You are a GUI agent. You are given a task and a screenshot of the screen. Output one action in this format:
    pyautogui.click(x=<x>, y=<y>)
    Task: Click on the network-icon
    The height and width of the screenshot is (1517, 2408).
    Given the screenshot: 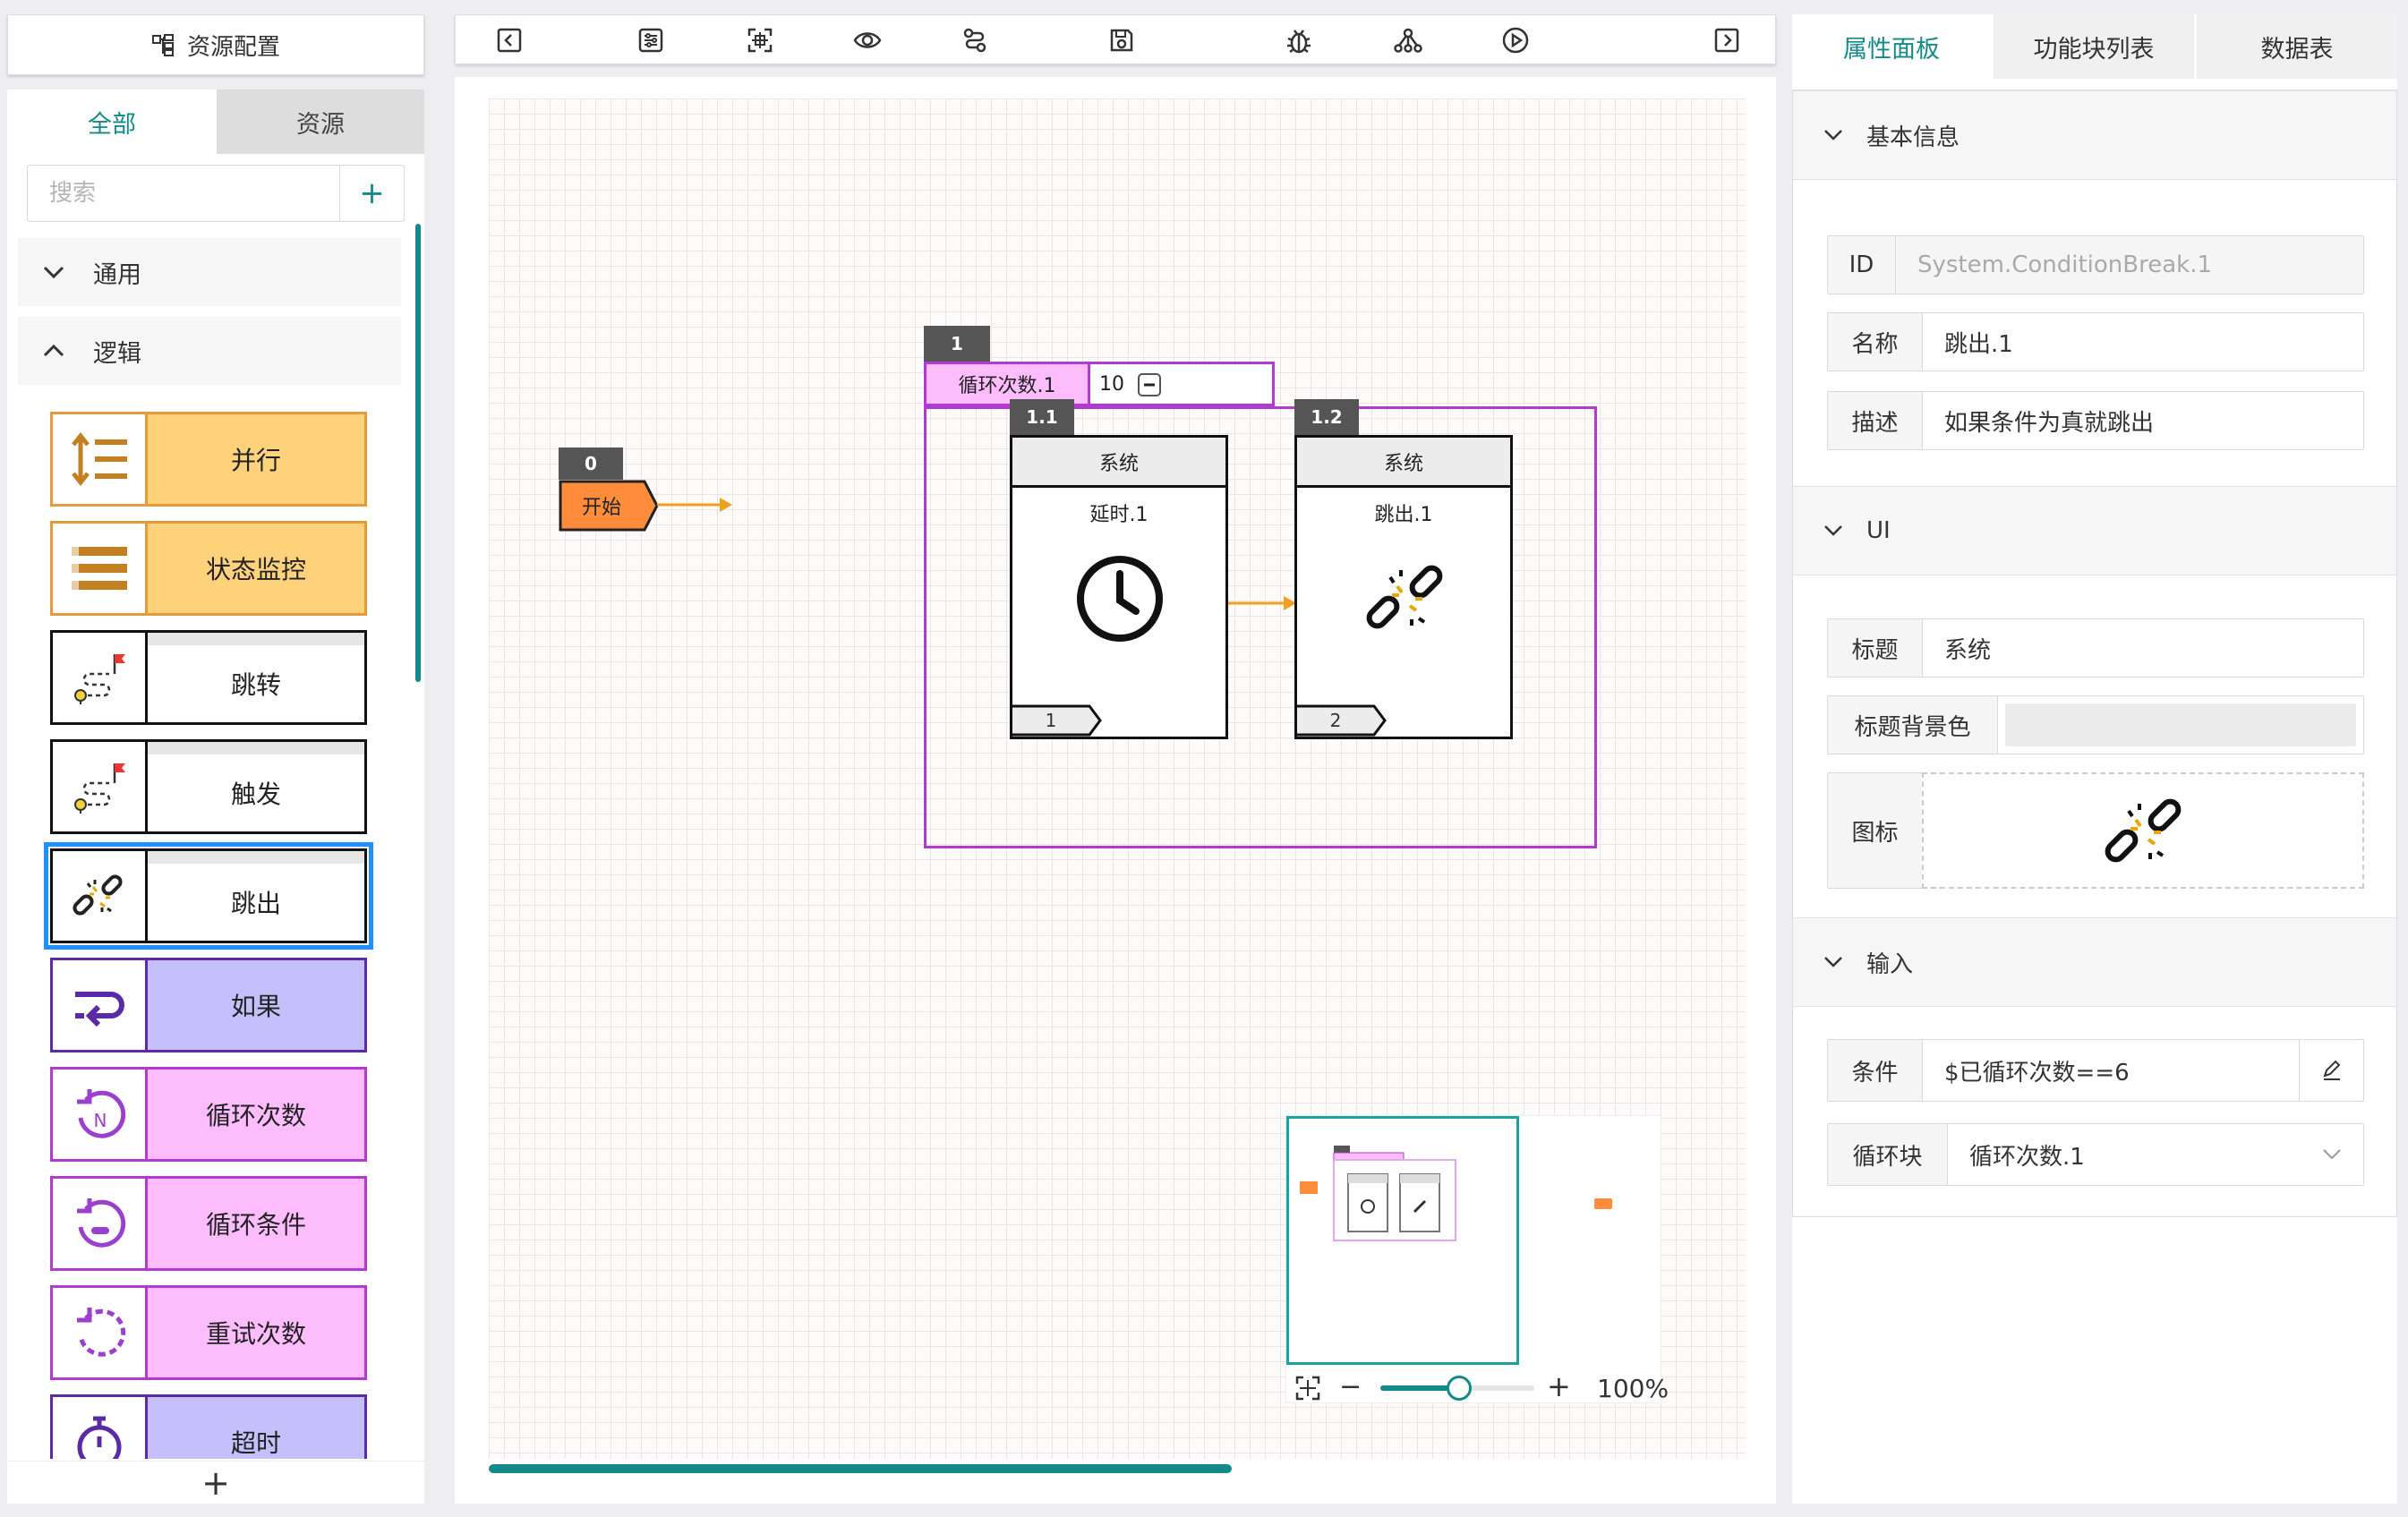 What is the action you would take?
    pyautogui.click(x=1408, y=40)
    